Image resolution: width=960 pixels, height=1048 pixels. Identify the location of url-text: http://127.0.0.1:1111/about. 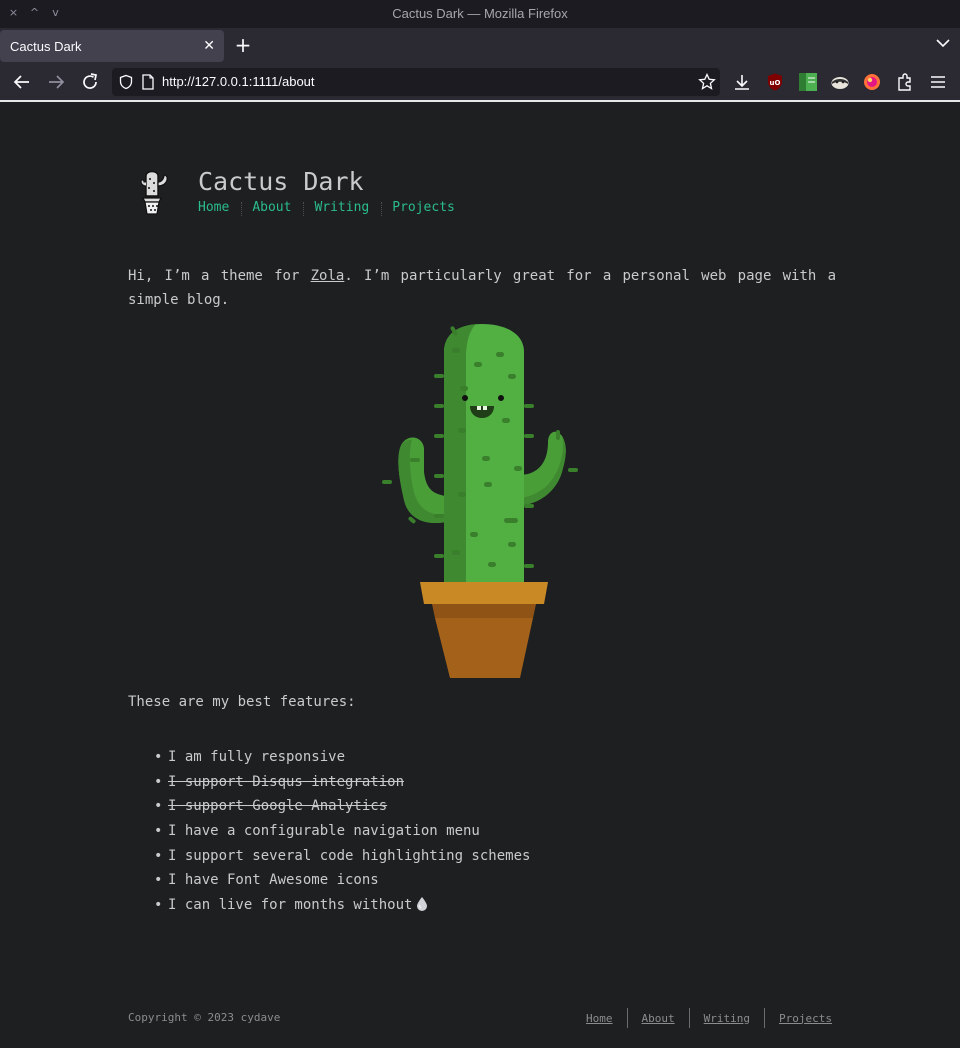
(238, 81).